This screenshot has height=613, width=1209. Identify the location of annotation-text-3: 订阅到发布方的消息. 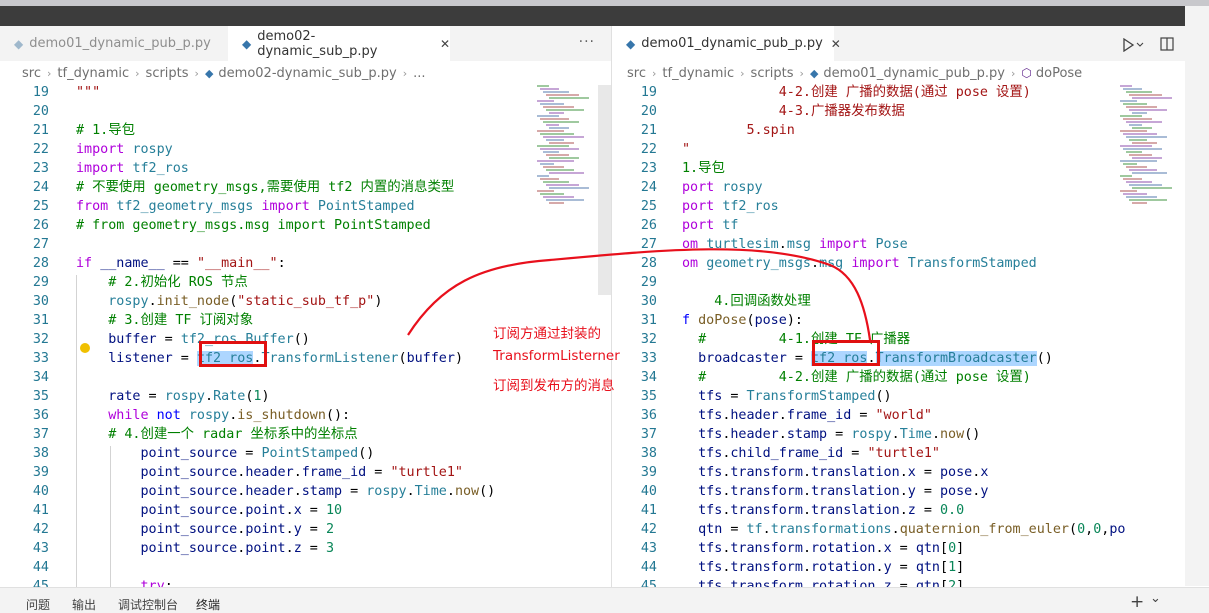
(554, 386).